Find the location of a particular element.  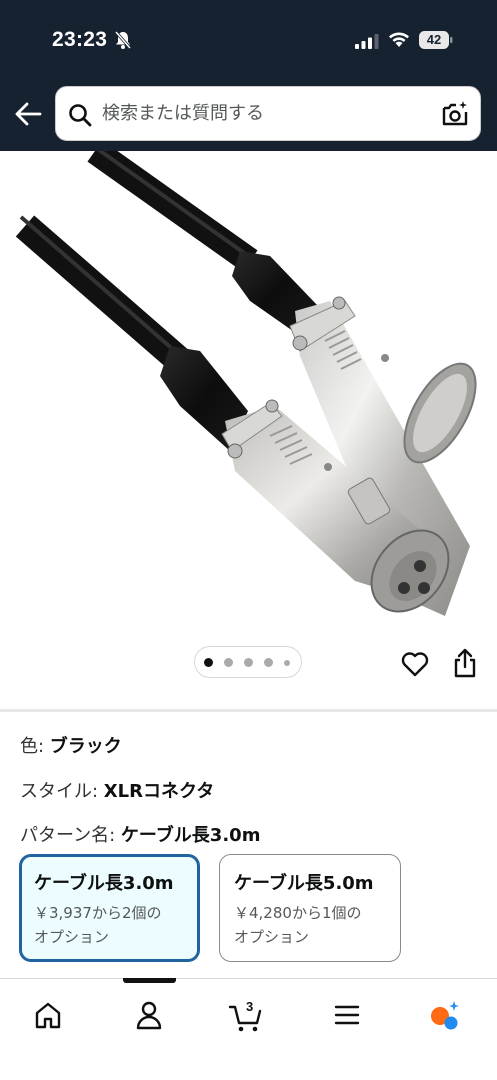

battery-level: 42 is located at coordinates (434, 39).